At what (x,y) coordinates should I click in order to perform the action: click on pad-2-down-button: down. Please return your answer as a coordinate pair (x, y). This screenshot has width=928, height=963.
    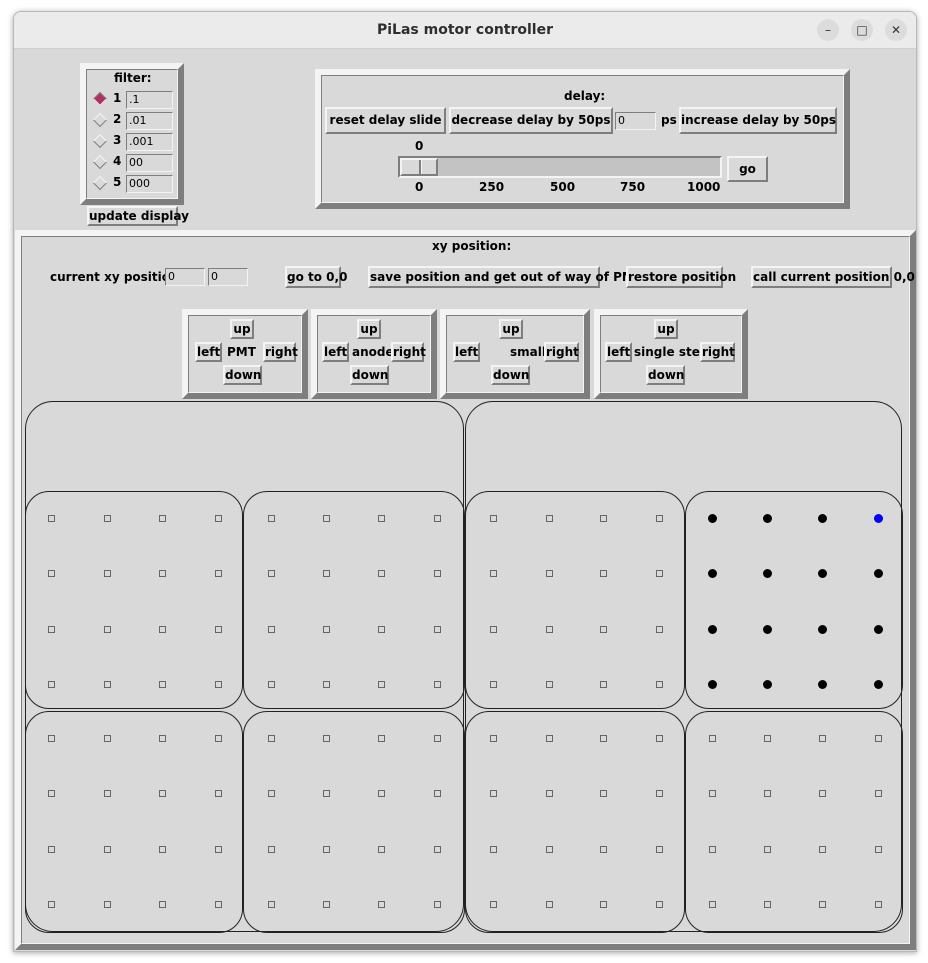
    Looking at the image, I should click on (369, 375).